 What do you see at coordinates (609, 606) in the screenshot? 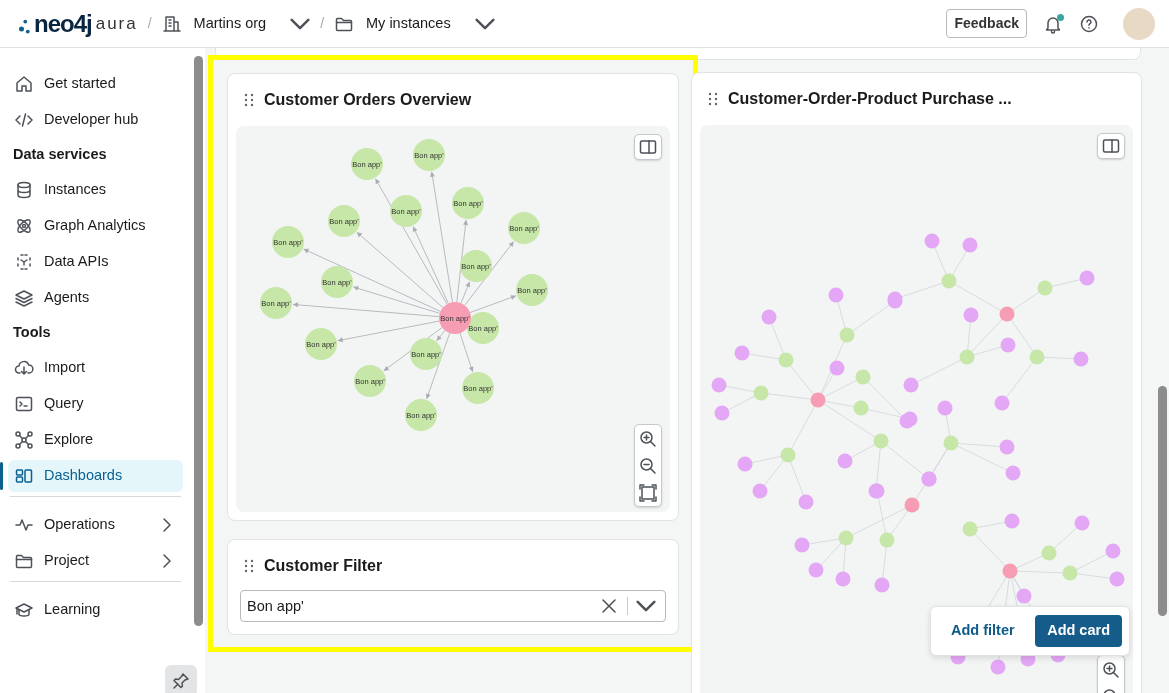
I see `clear-icon` at bounding box center [609, 606].